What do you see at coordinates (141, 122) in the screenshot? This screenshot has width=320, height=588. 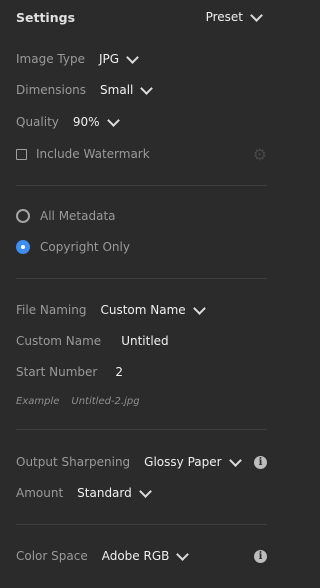 I see `quality-row: Quality 90%` at bounding box center [141, 122].